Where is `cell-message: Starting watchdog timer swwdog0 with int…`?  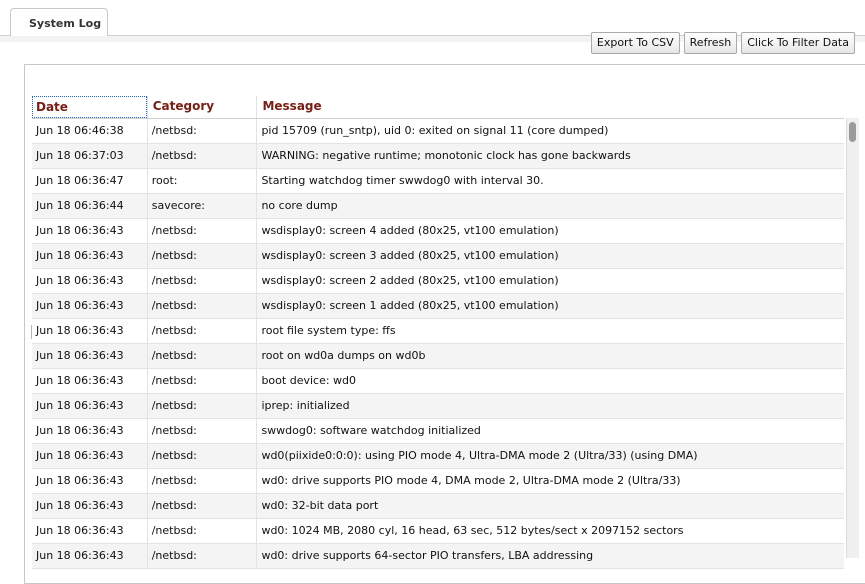
cell-message: Starting watchdog timer swwdog0 with int… is located at coordinates (550, 181).